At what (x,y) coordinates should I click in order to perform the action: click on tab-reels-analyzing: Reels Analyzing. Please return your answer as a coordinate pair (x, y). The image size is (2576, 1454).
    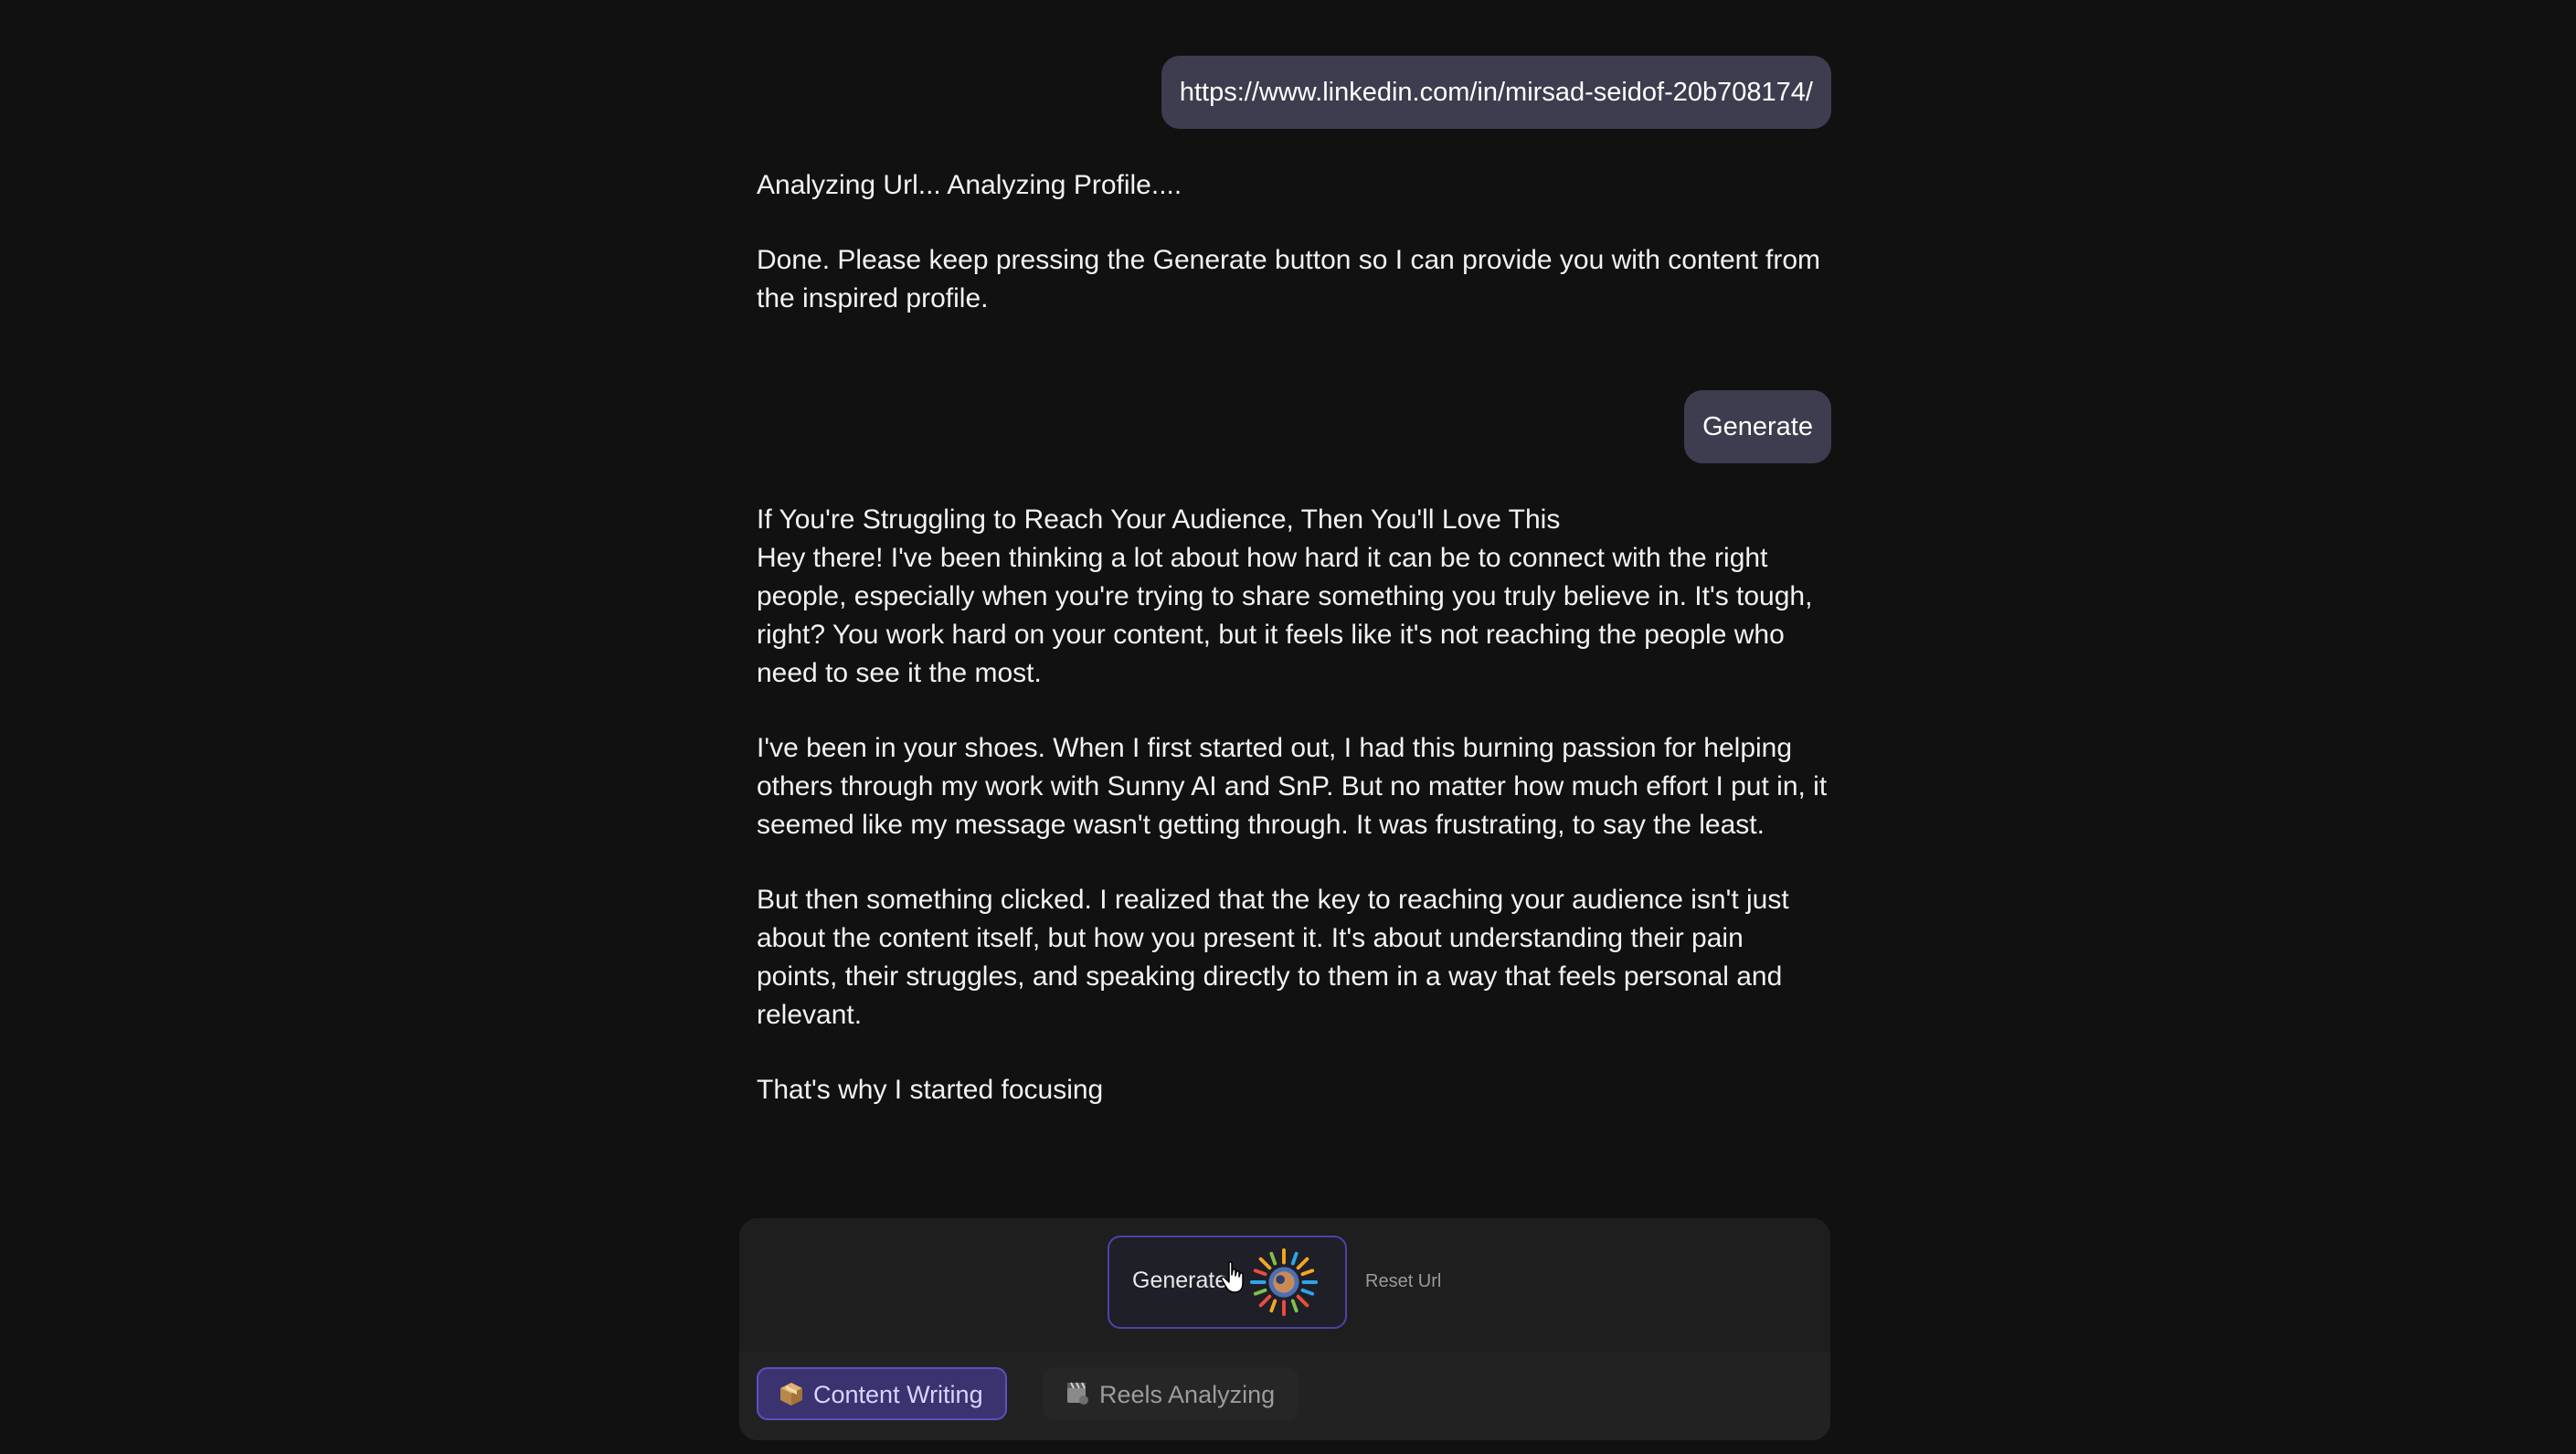
    Looking at the image, I should click on (1171, 1393).